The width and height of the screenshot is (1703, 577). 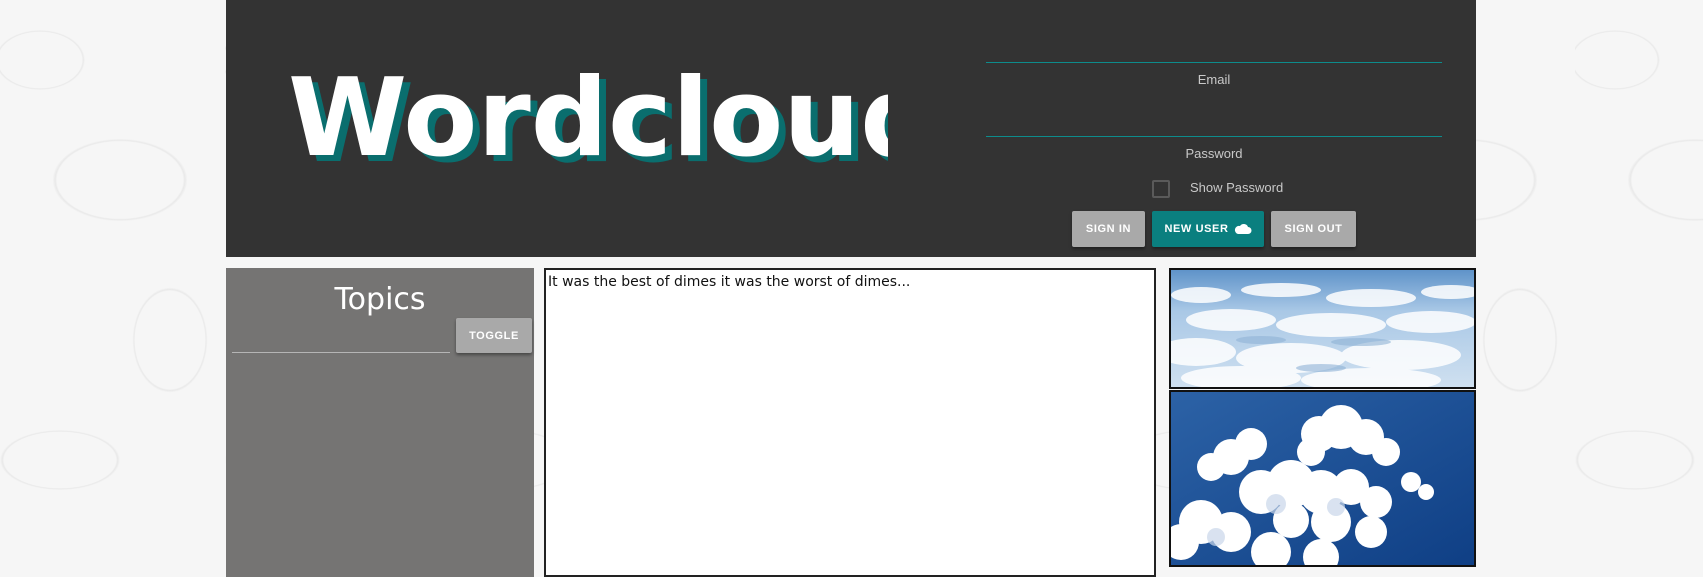 I want to click on sign-in-button: SIGN IN, so click(x=1108, y=229).